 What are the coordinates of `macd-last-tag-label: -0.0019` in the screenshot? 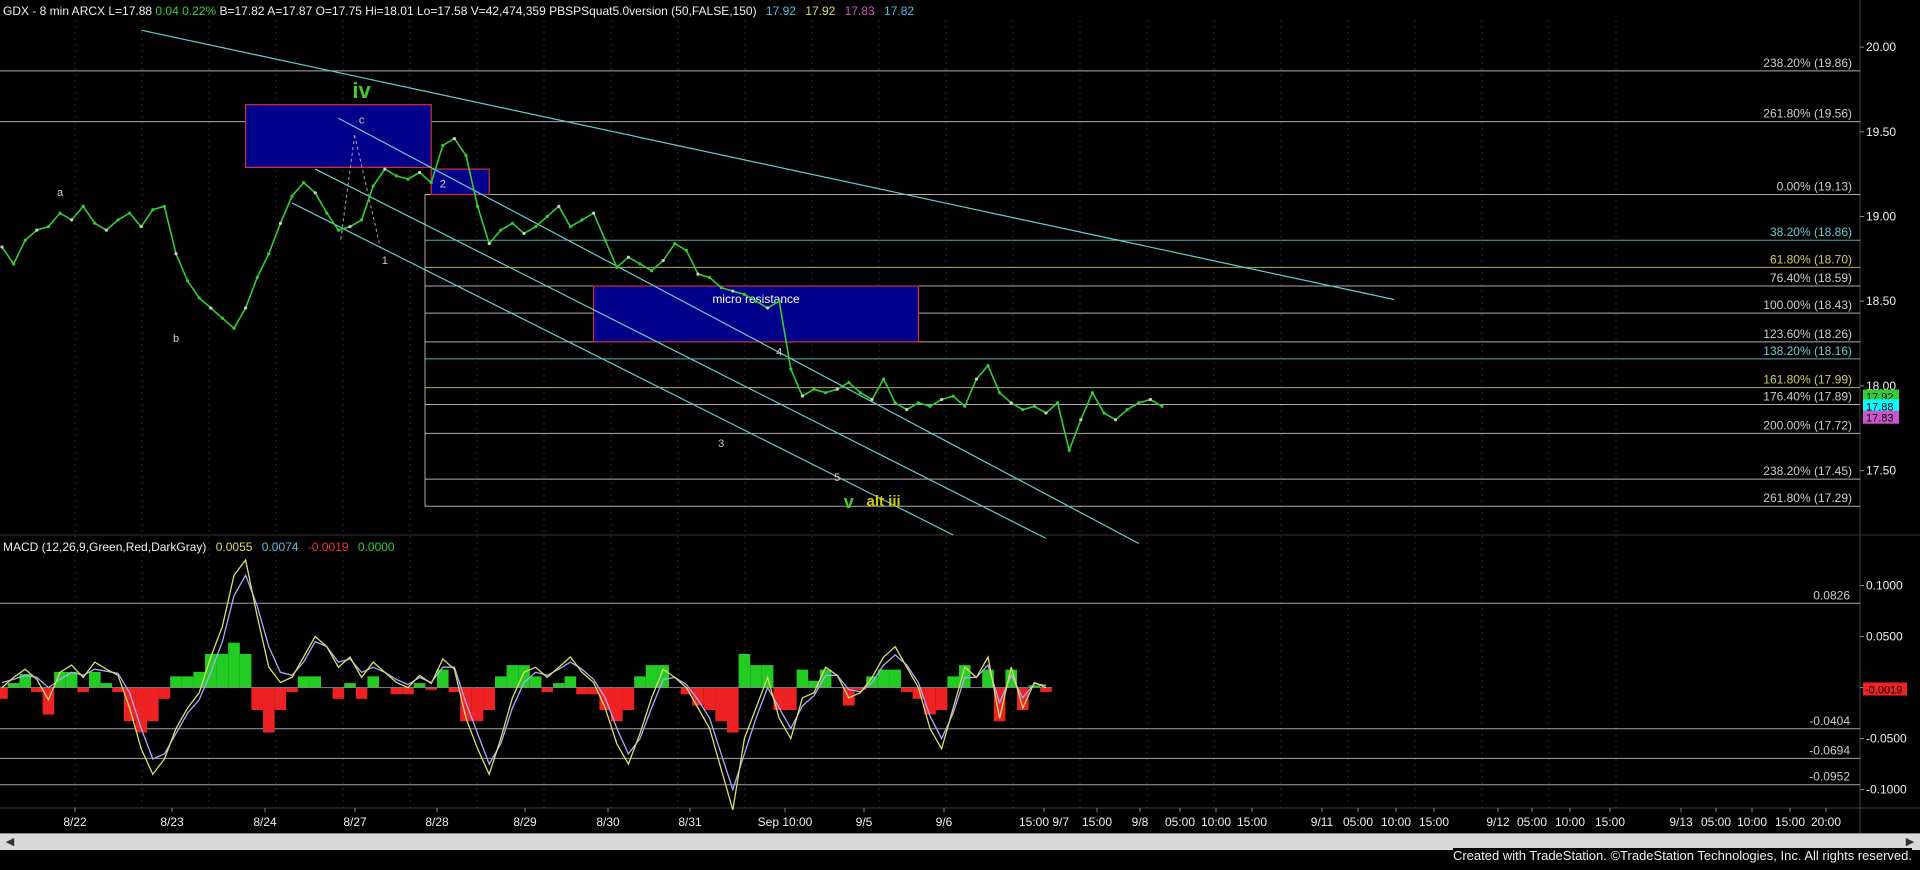 It's located at (1883, 691).